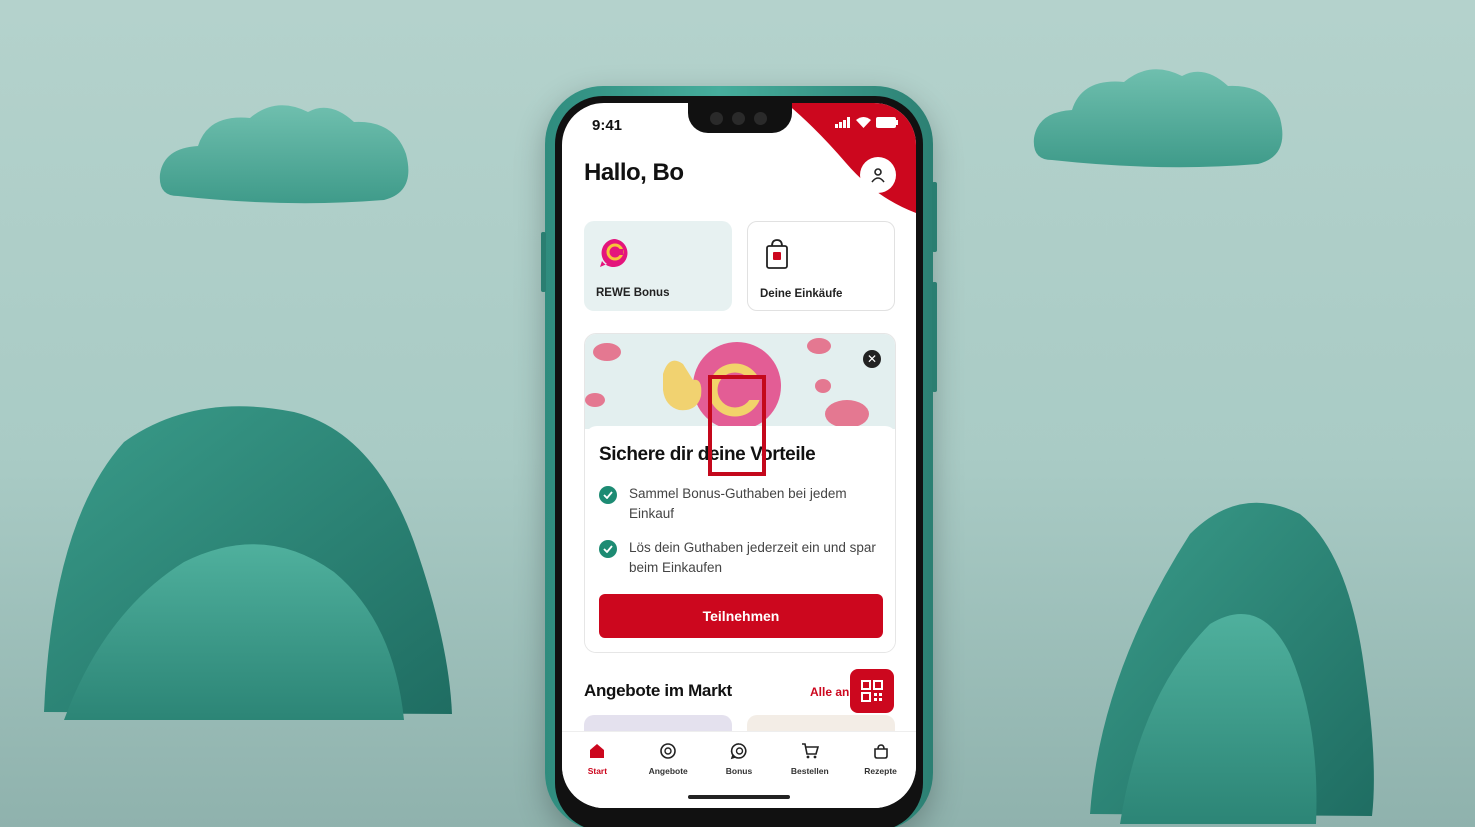 This screenshot has height=827, width=1475. Describe the element at coordinates (668, 771) in the screenshot. I see `tab-label: Angebote` at that location.